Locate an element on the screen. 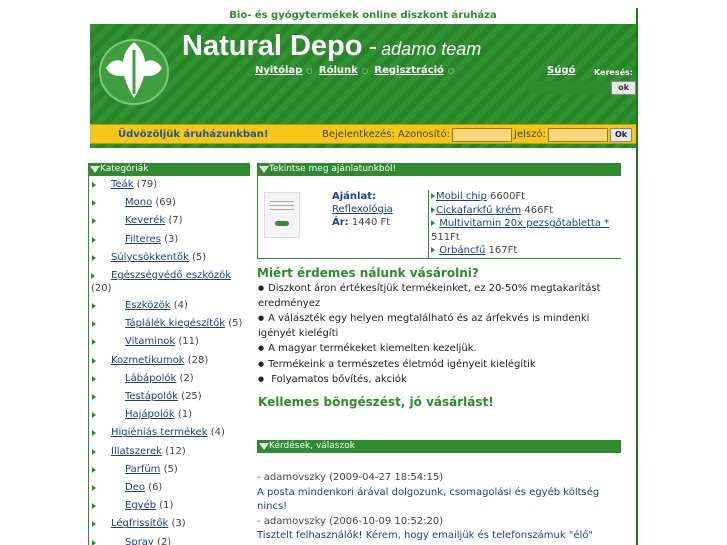  brand-title: Natural Depo - adamo team is located at coordinates (331, 46).